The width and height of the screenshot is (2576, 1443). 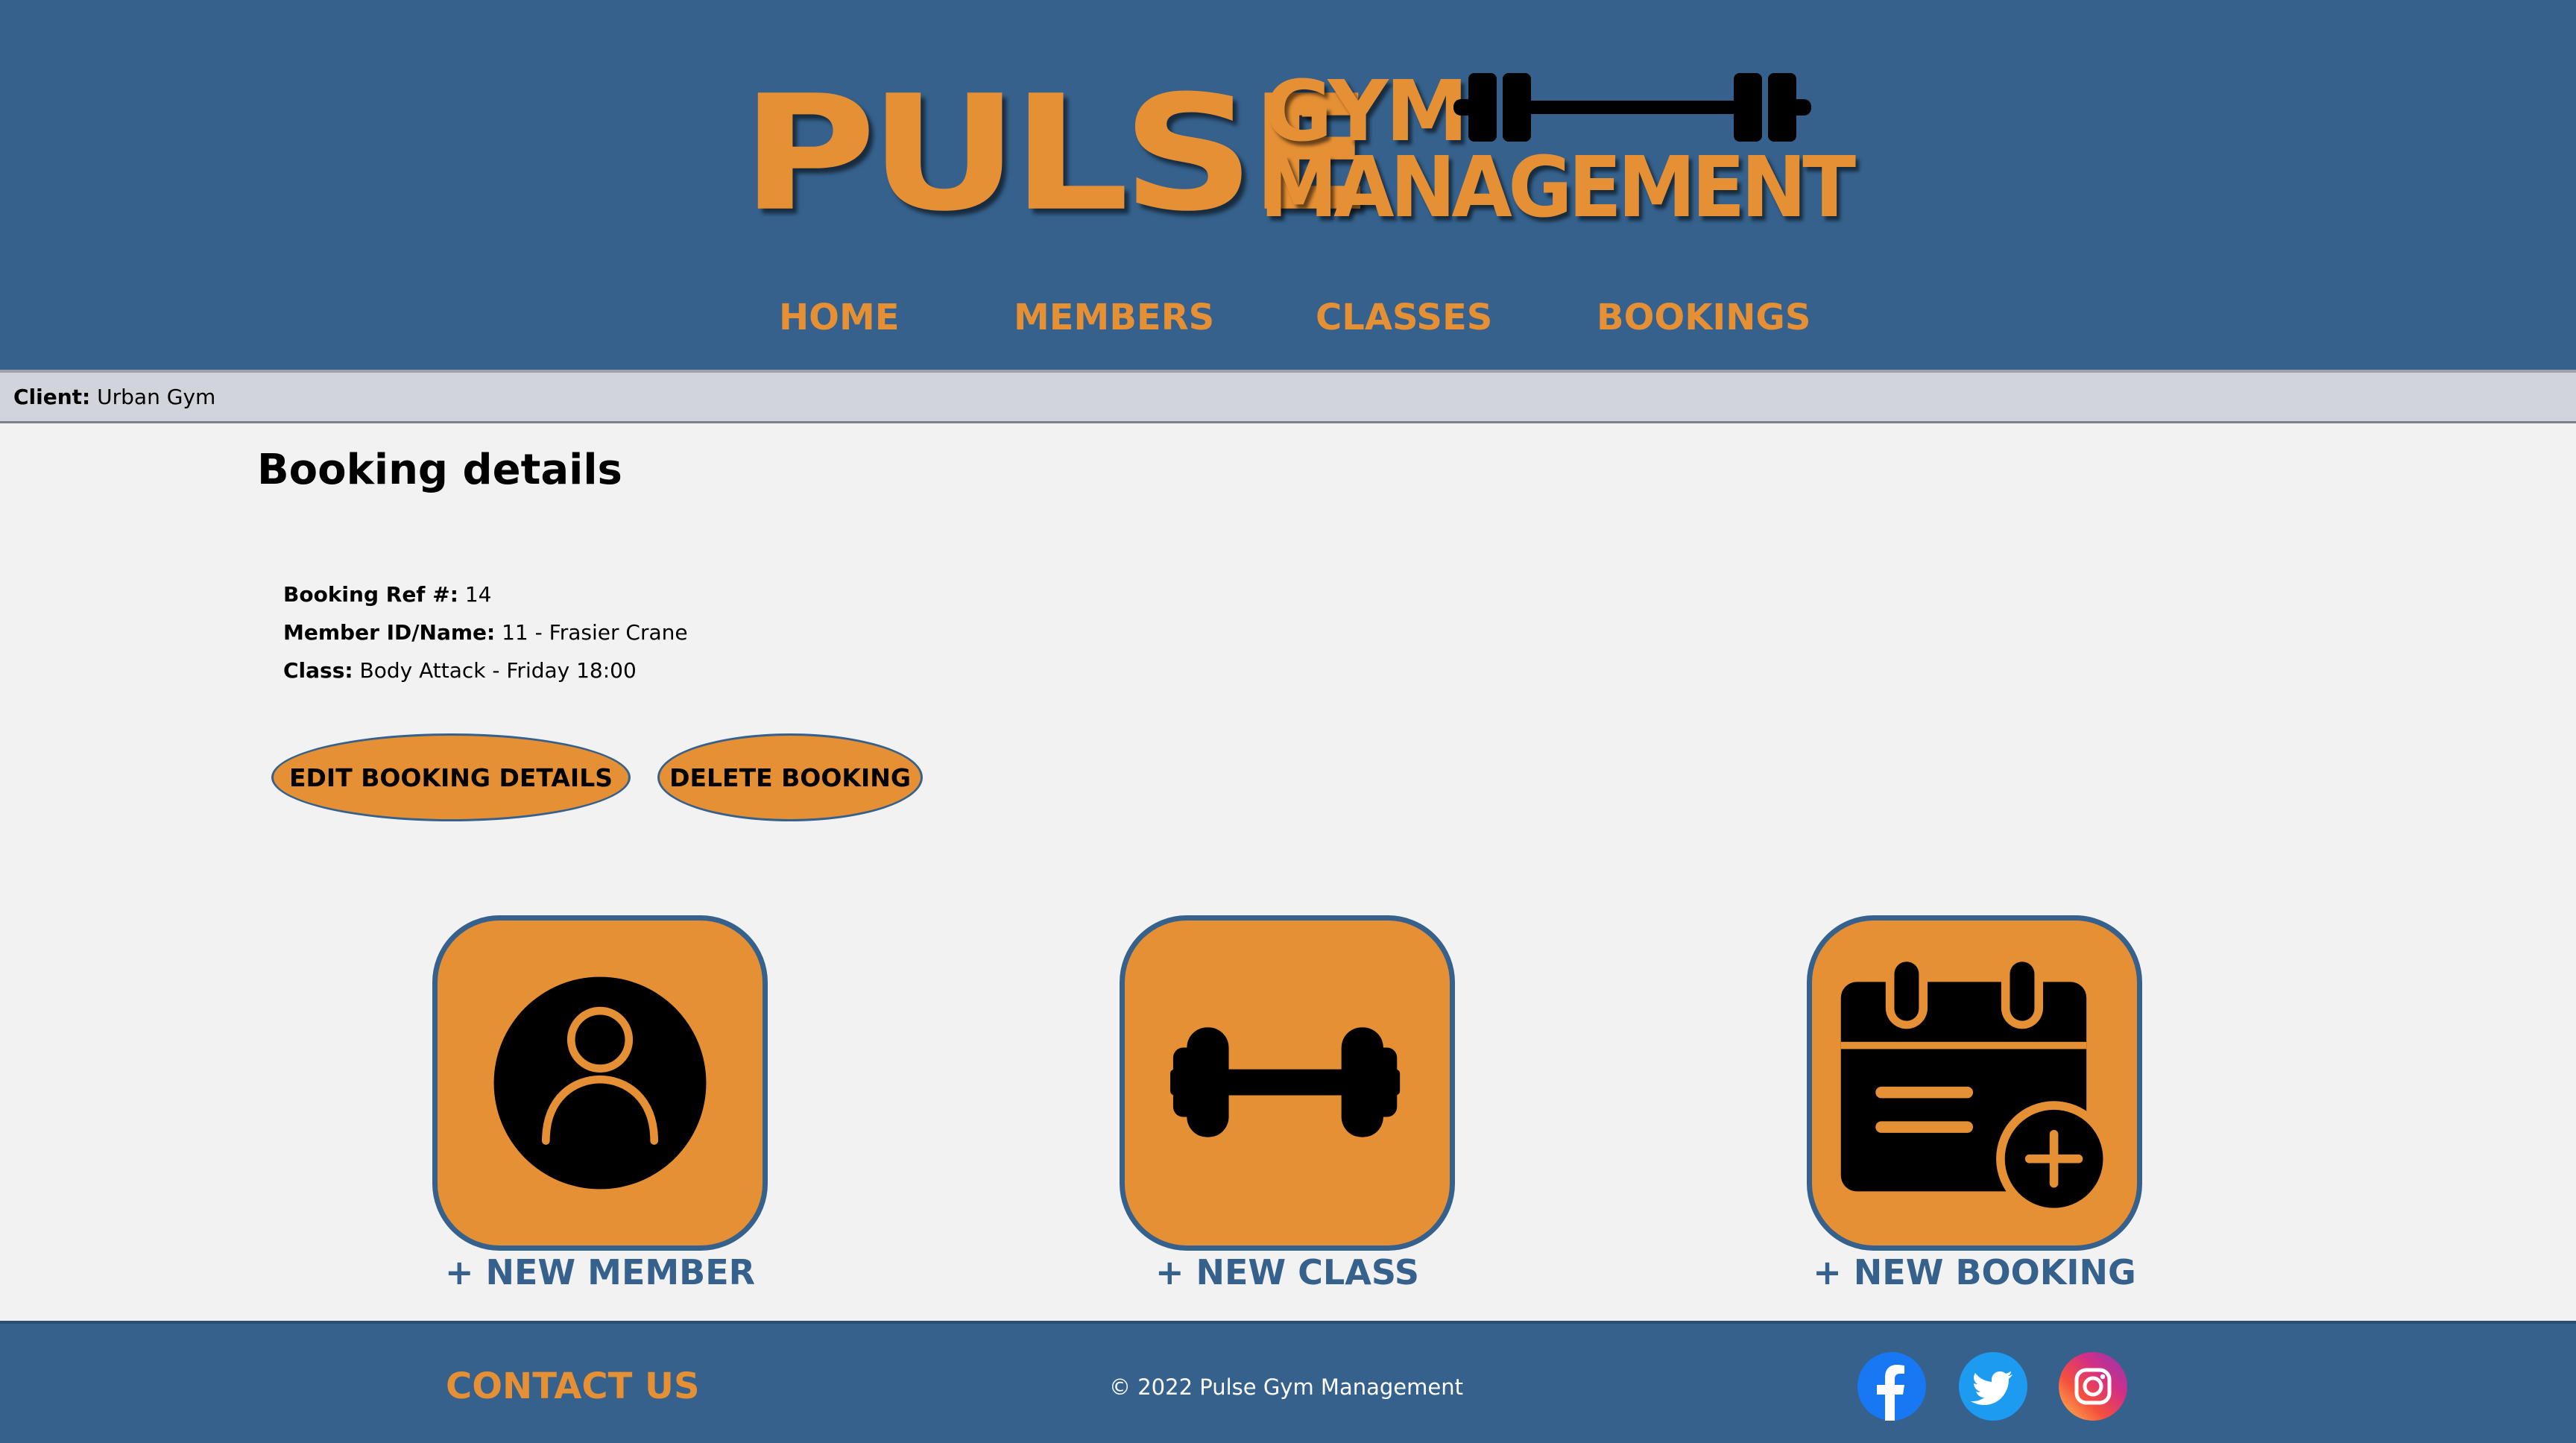 What do you see at coordinates (52, 397) in the screenshot?
I see `client-label: Client:` at bounding box center [52, 397].